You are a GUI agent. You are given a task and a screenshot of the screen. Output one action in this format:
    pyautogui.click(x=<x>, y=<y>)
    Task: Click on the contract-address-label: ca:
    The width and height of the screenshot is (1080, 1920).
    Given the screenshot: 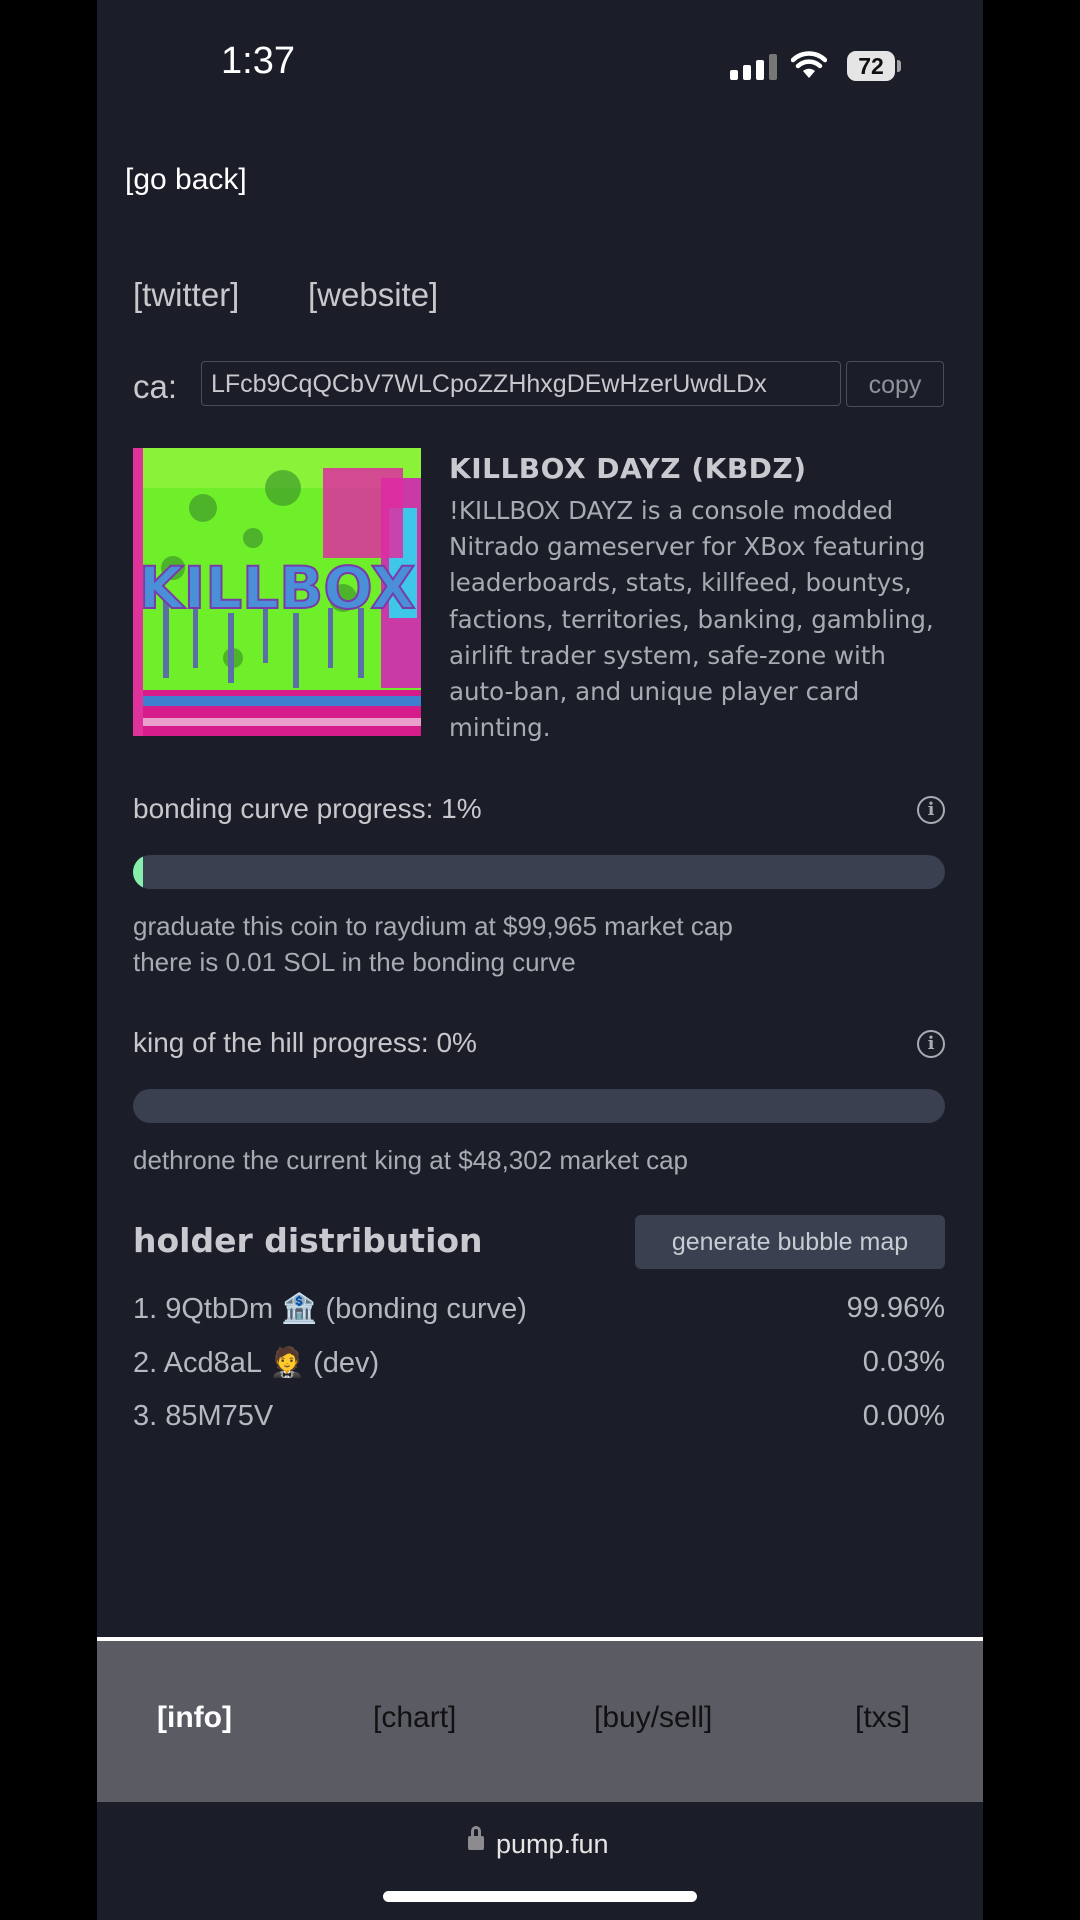 What is the action you would take?
    pyautogui.click(x=155, y=386)
    